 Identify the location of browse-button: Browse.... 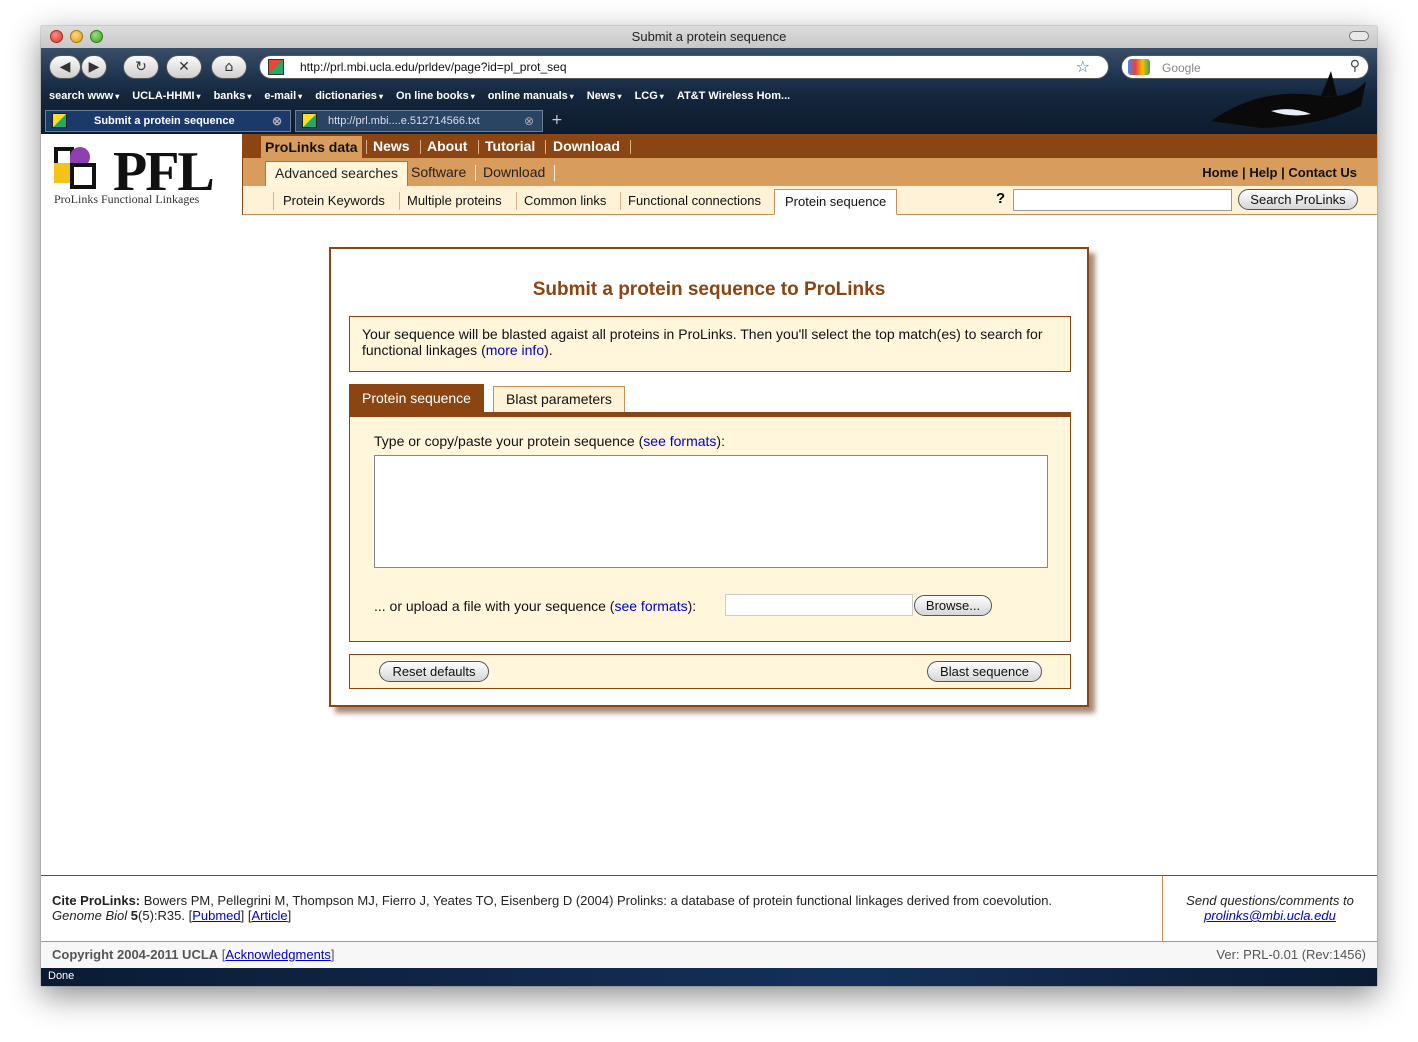
(953, 605).